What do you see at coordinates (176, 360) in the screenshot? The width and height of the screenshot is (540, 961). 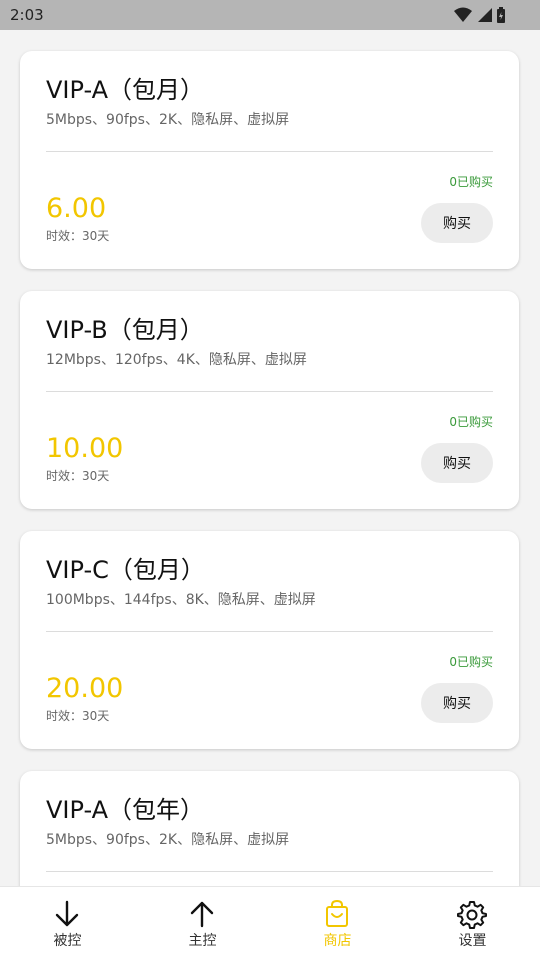 I see `product-spec: 12Mbps、120fps、4K、隐私屏、虚拟屏` at bounding box center [176, 360].